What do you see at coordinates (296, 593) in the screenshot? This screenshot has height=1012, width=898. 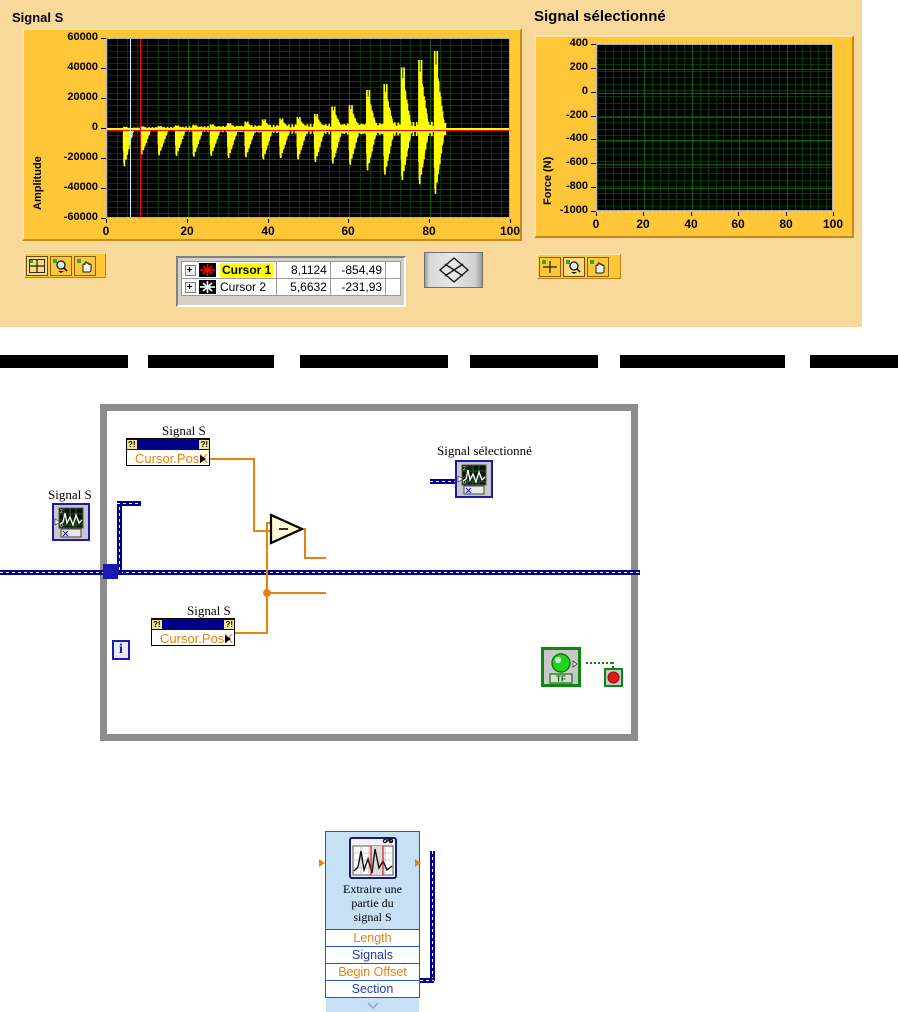 I see `wire-begin-offset` at bounding box center [296, 593].